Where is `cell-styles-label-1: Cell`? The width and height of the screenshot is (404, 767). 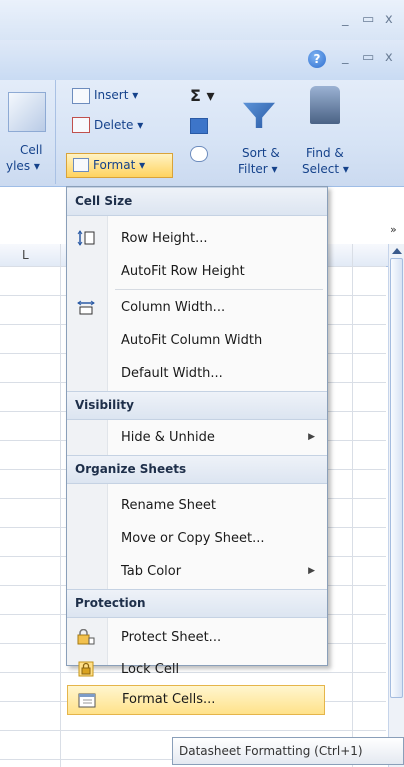
cell-styles-label-1: Cell is located at coordinates (31, 150).